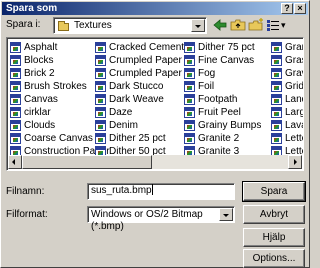  What do you see at coordinates (295, 162) in the screenshot?
I see `scroll-right-button` at bounding box center [295, 162].